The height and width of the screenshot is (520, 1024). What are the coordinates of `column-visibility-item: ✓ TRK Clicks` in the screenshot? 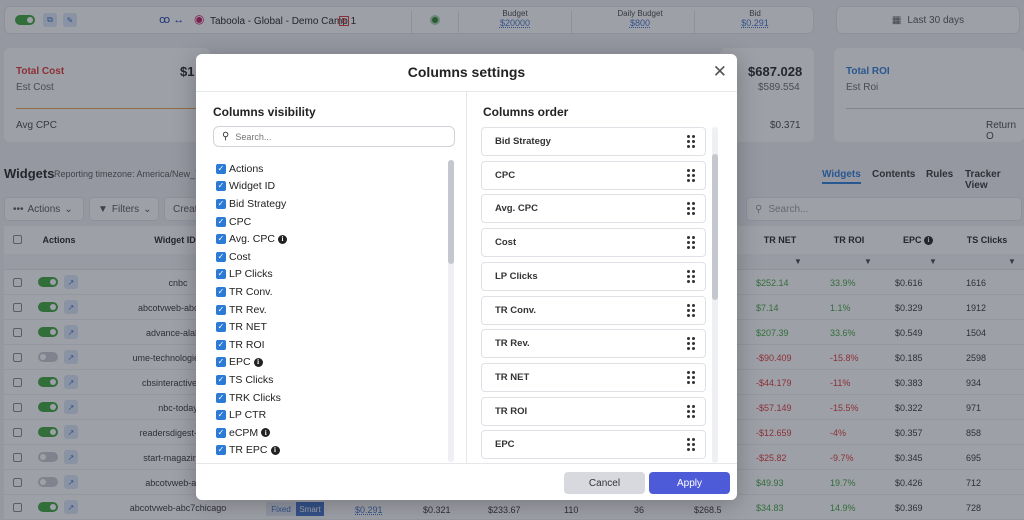 It's located at (330, 398).